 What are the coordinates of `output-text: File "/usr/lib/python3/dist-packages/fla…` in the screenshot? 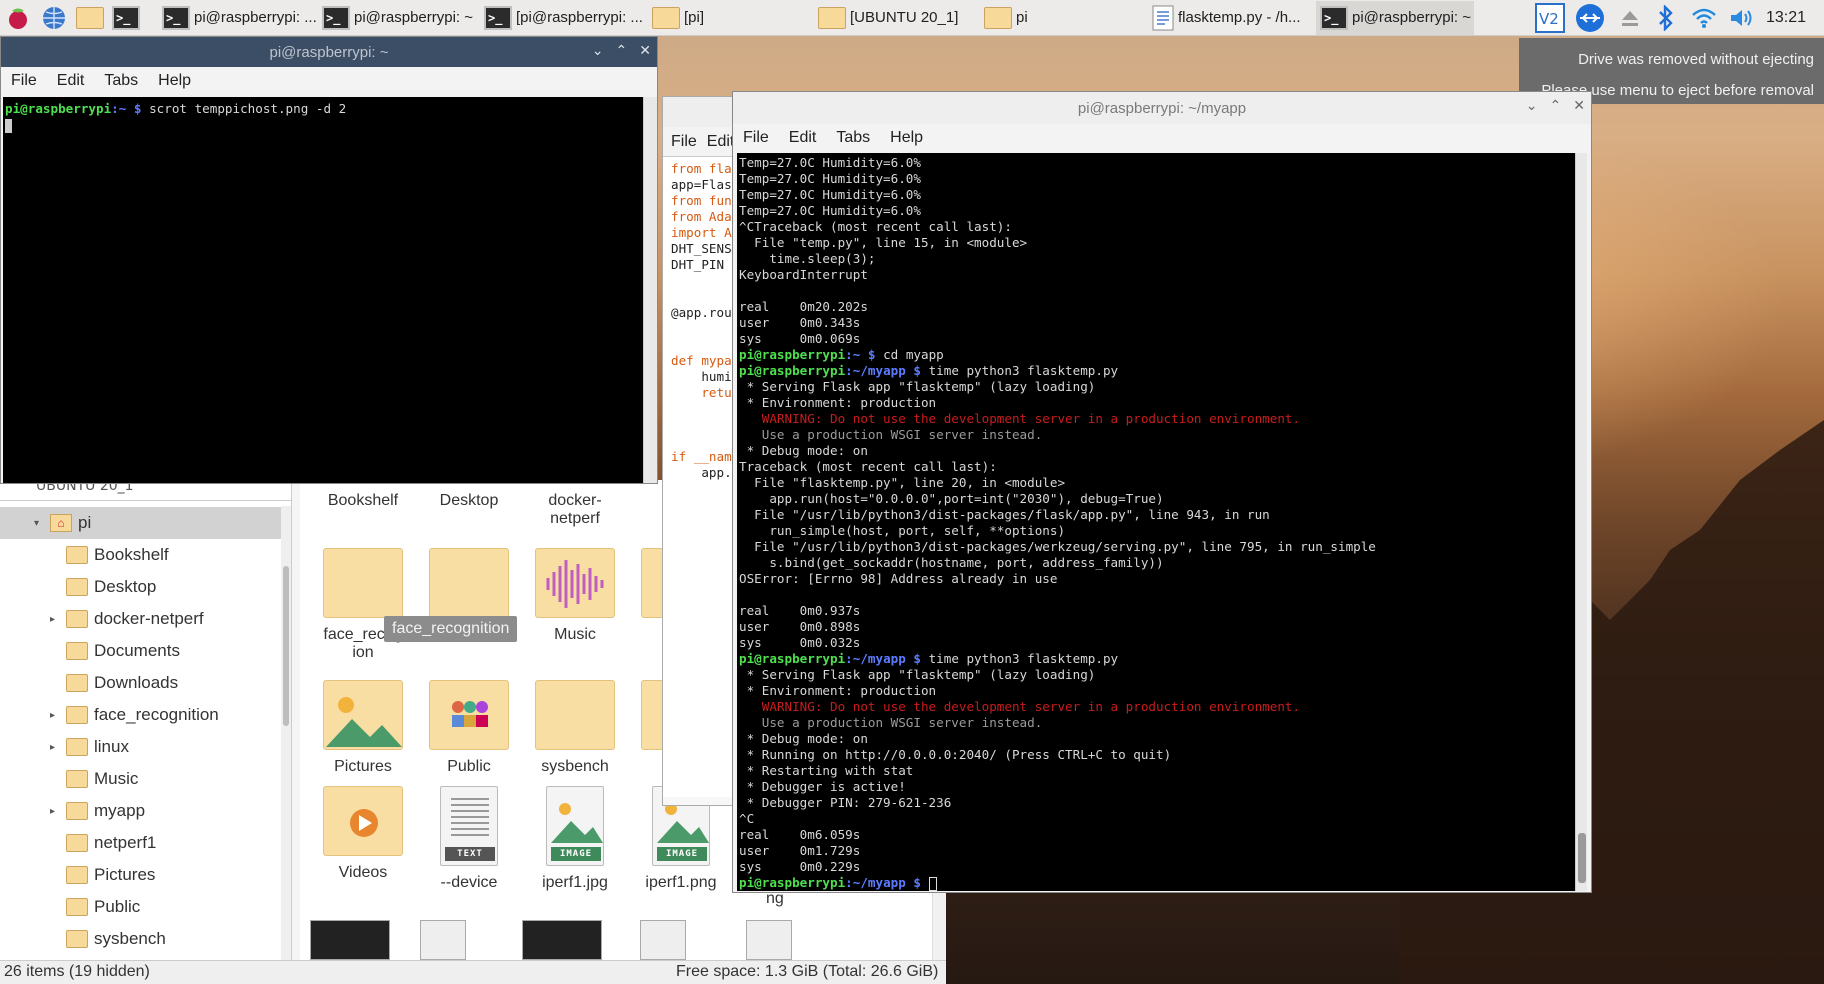 It's located at (1004, 514).